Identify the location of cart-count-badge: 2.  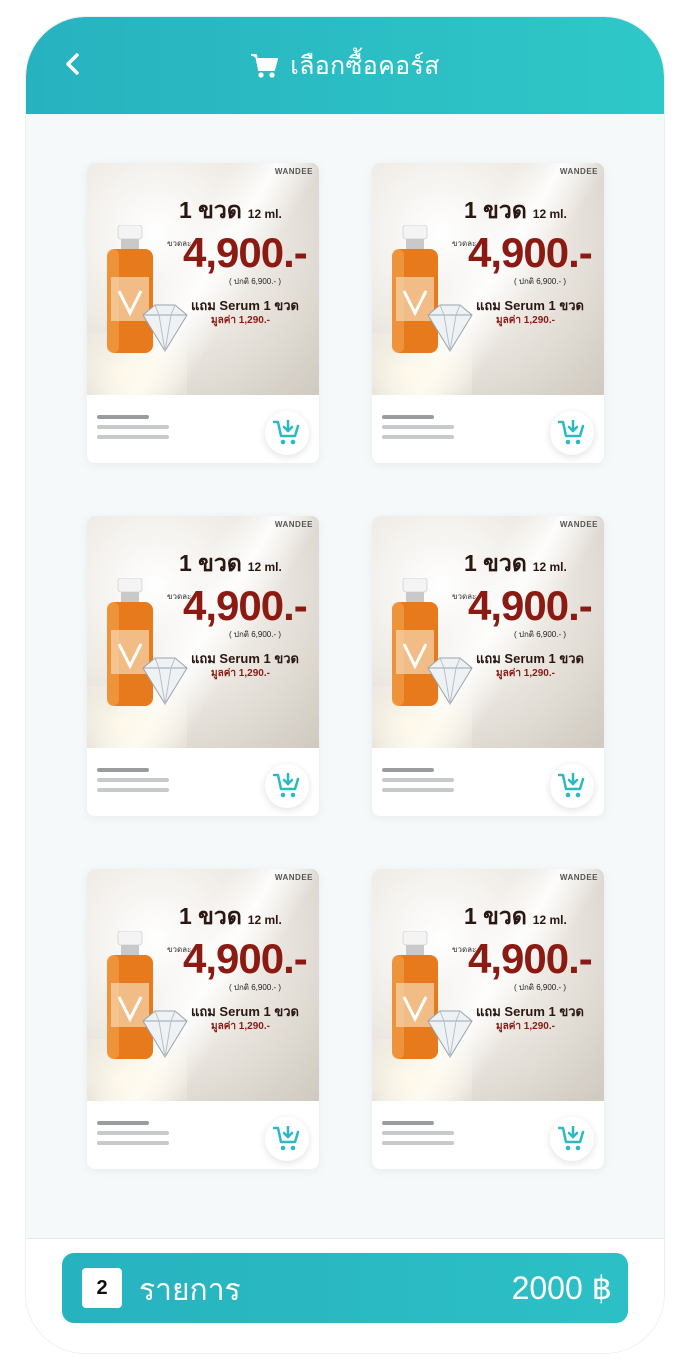
(102, 1288).